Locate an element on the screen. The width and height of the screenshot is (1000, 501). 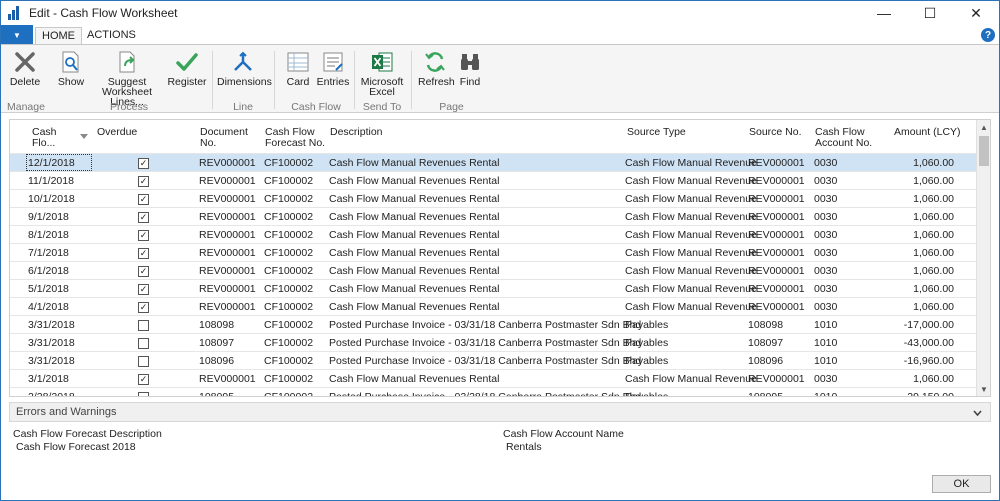
close-button: ✕ is located at coordinates (976, 13).